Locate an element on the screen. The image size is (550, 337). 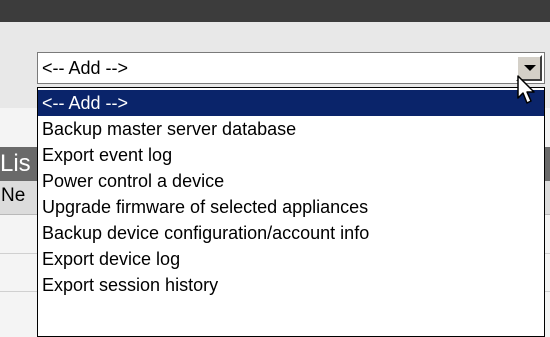
select-value: <-- Add --> is located at coordinates (85, 68).